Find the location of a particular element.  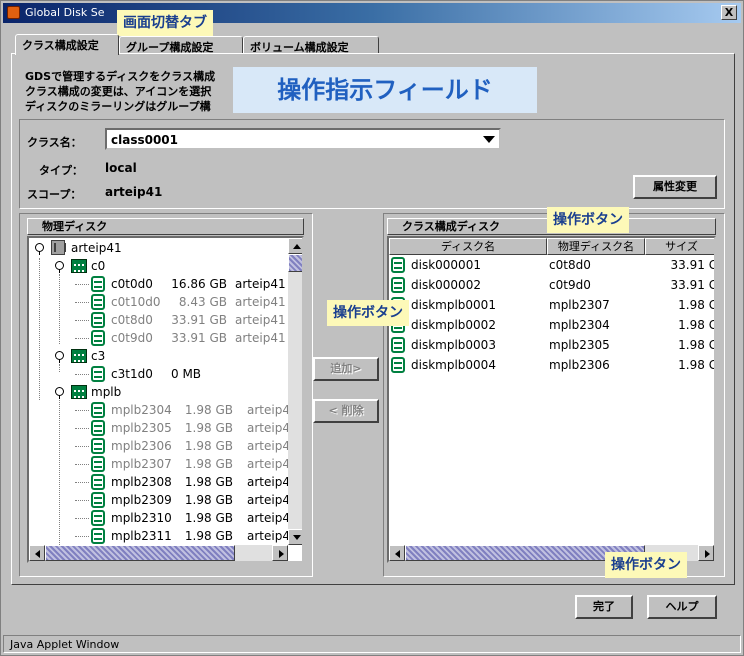

scroll-up-button is located at coordinates (295, 246).